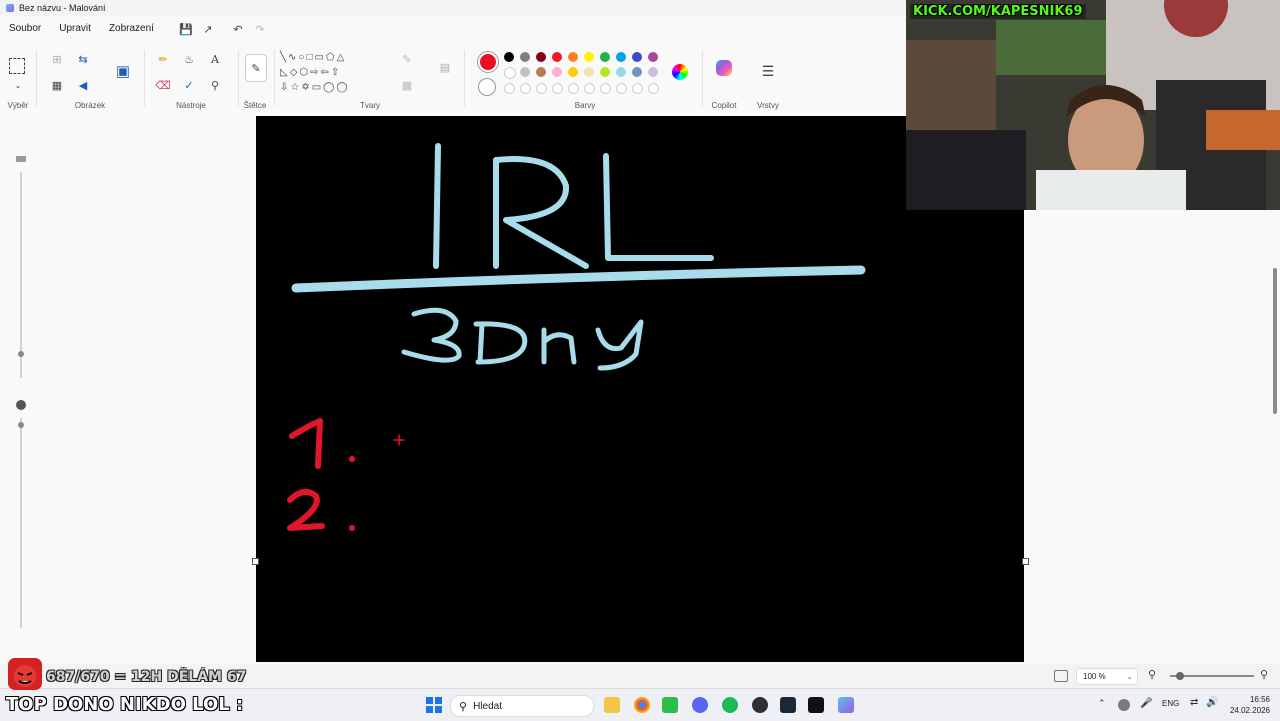  Describe the element at coordinates (189, 59) in the screenshot. I see `fill-bucket-icon: ♨` at that location.